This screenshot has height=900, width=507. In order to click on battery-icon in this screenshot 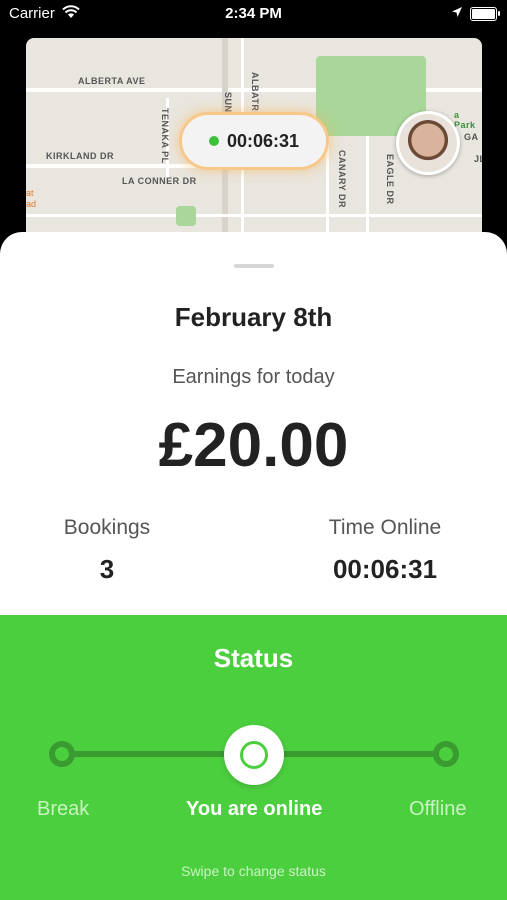, I will do `click(485, 14)`.